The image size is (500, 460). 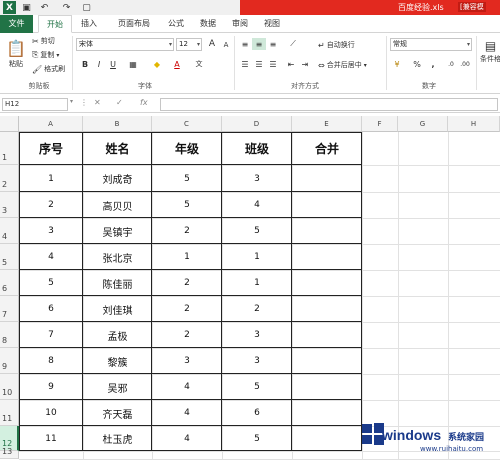 I want to click on font-name-select: 宋体 ▾, so click(x=125, y=44).